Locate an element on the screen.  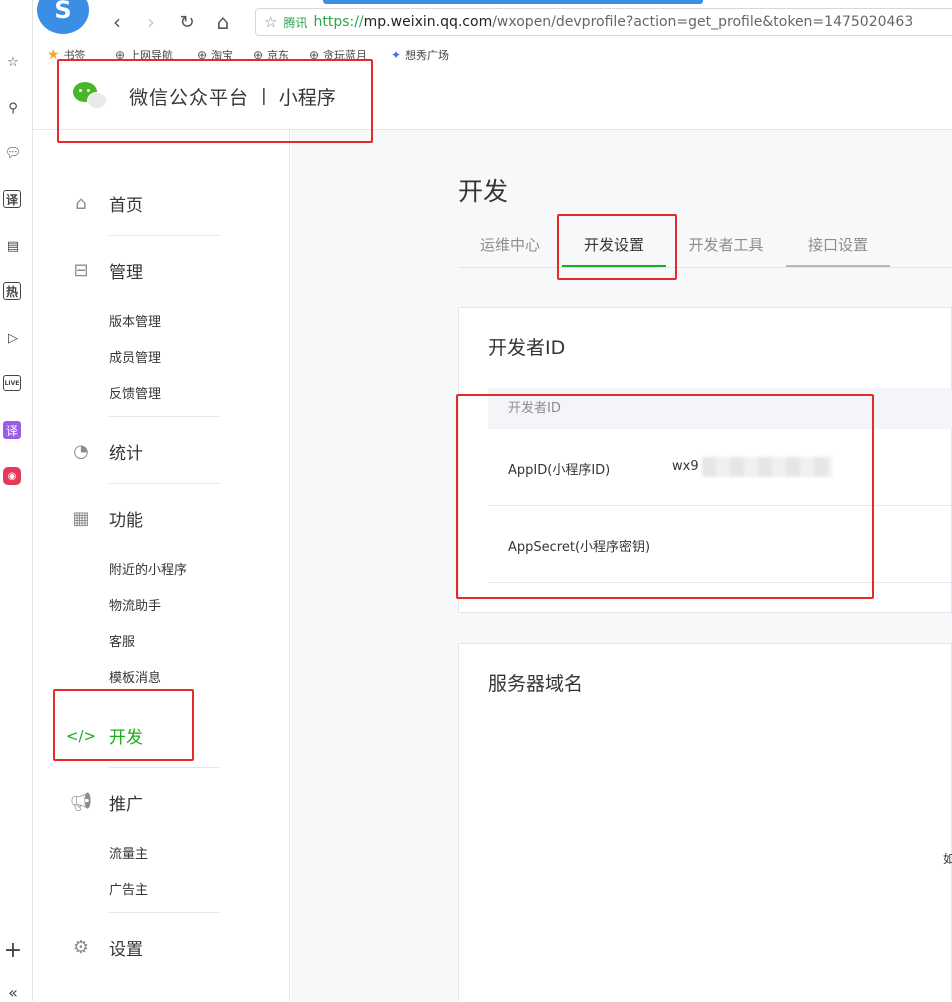
translate-icon: 译 is located at coordinates (12, 199).